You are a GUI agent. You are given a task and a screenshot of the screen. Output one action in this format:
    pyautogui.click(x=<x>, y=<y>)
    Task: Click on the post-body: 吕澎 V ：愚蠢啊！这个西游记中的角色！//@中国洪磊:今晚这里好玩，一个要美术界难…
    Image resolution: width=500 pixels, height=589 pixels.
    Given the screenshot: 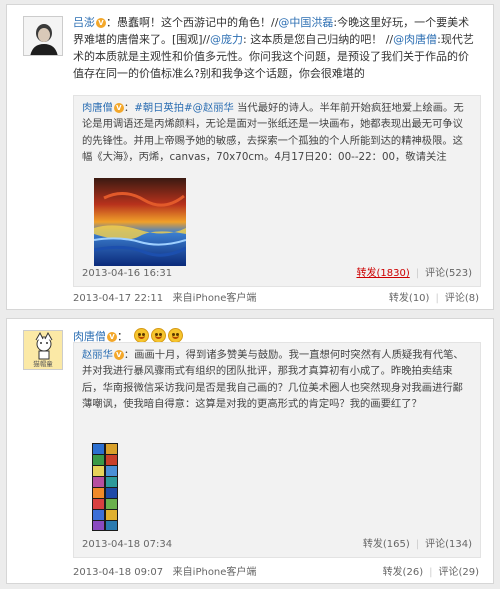 What is the action you would take?
    pyautogui.click(x=276, y=48)
    